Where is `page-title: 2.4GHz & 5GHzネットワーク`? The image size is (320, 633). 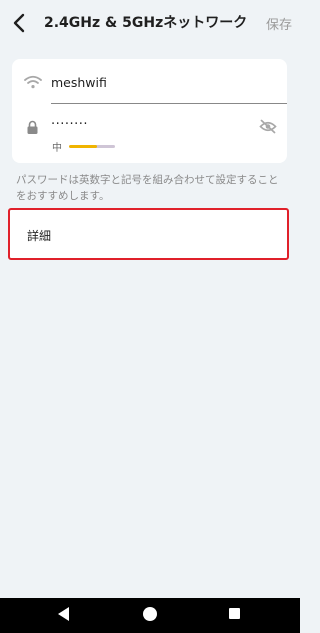
page-title: 2.4GHz & 5GHzネットワーク is located at coordinates (146, 23).